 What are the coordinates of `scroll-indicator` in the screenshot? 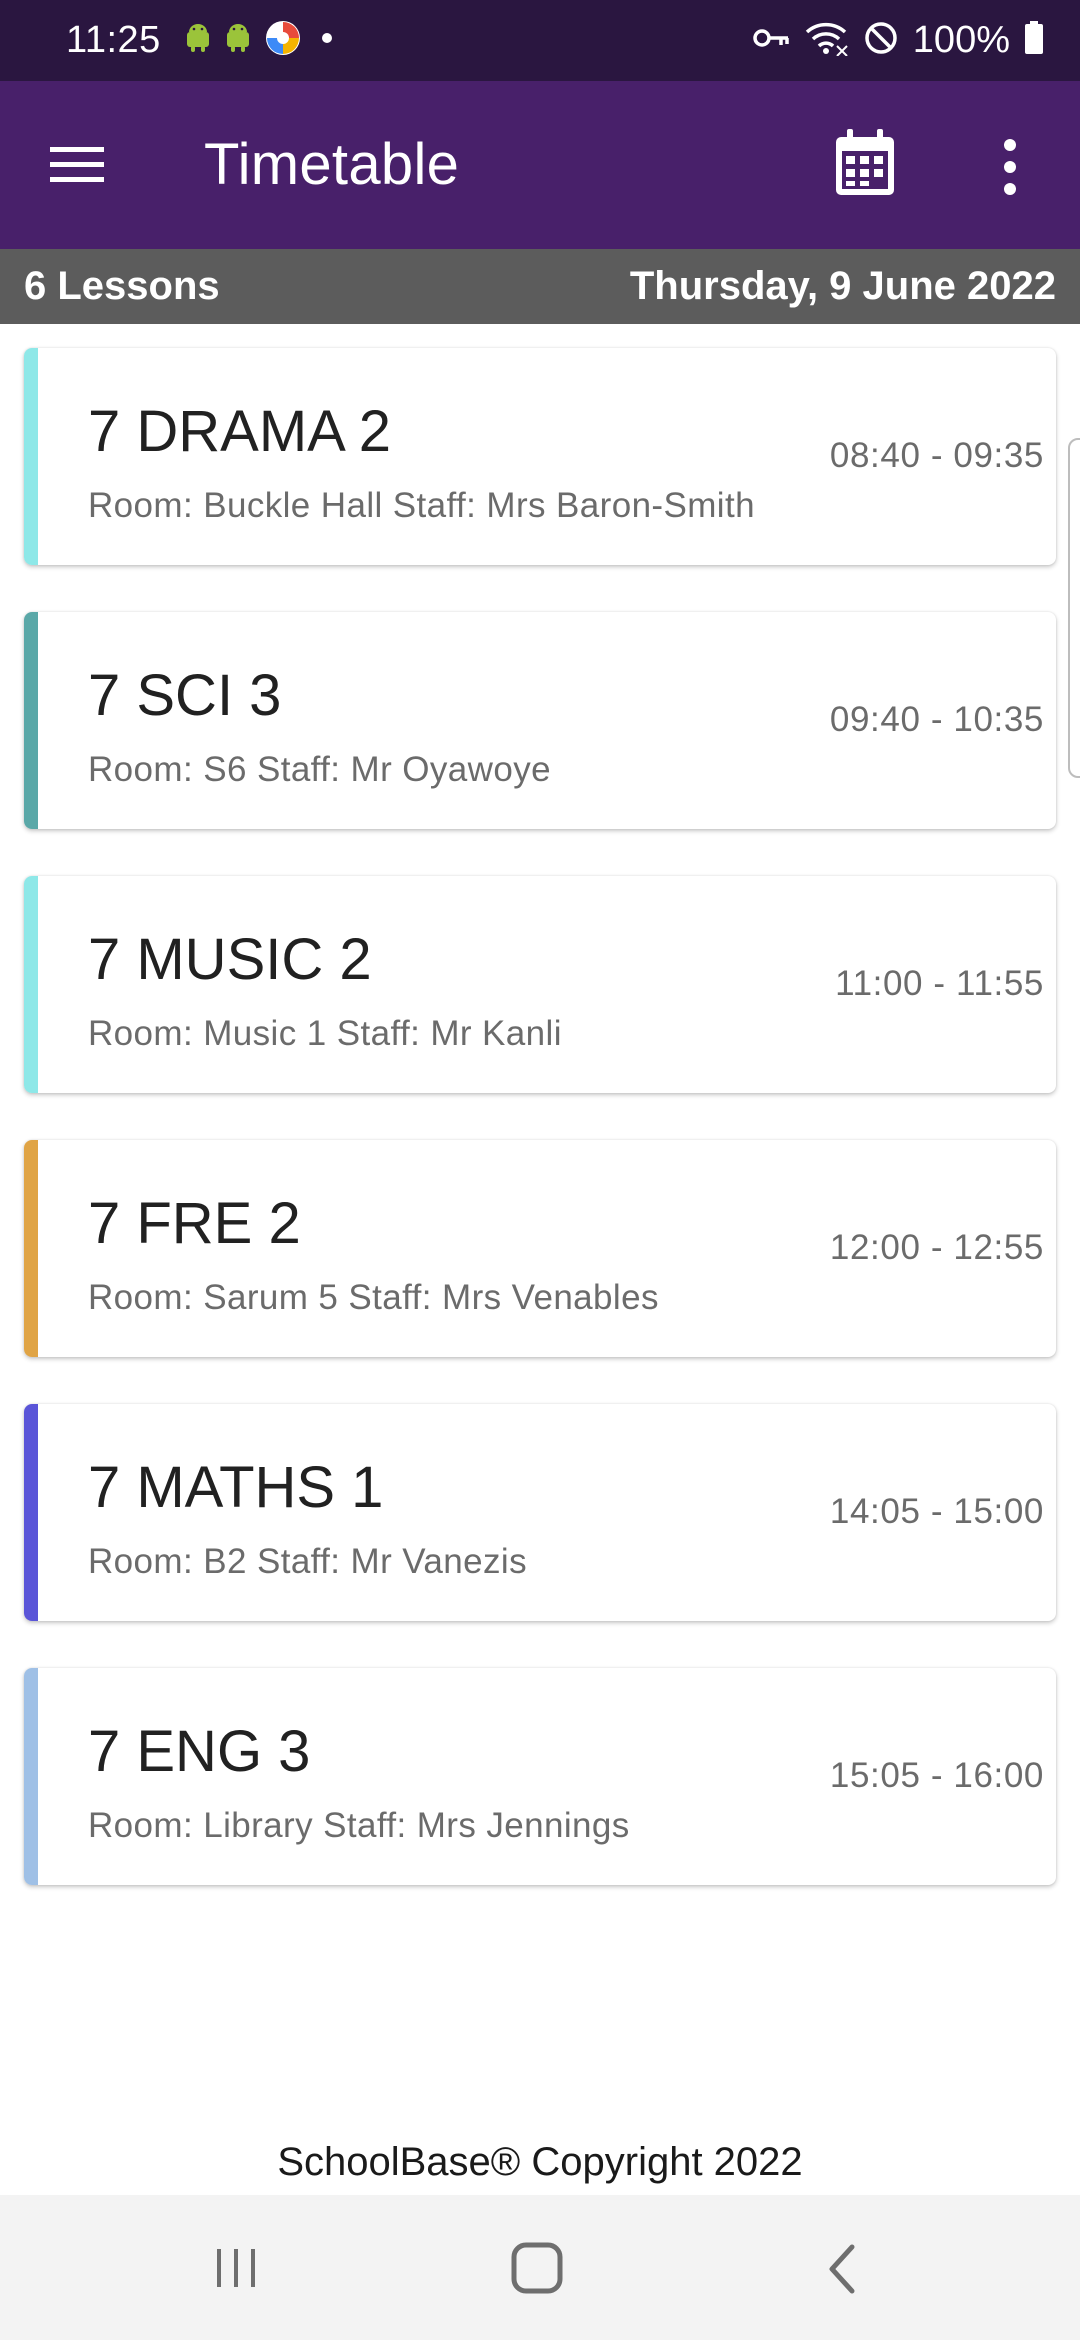 It's located at (1074, 608).